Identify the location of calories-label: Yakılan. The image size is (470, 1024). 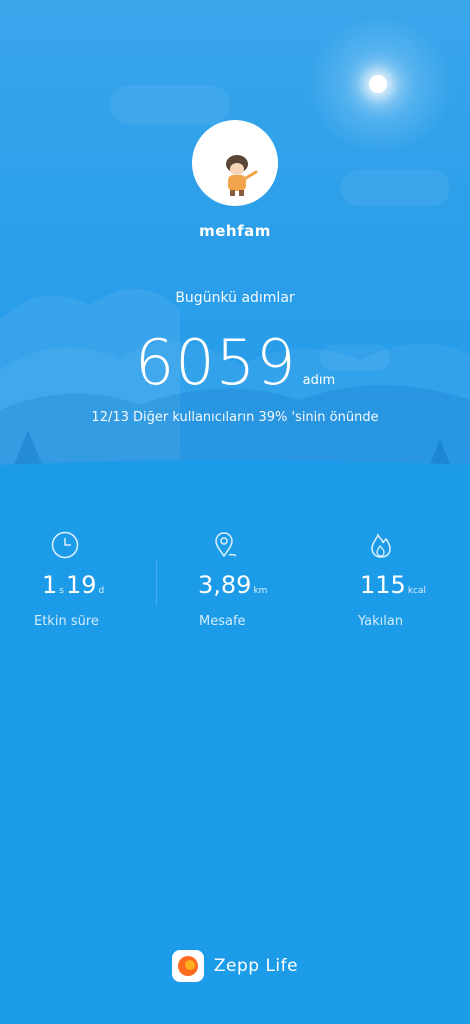
(381, 621).